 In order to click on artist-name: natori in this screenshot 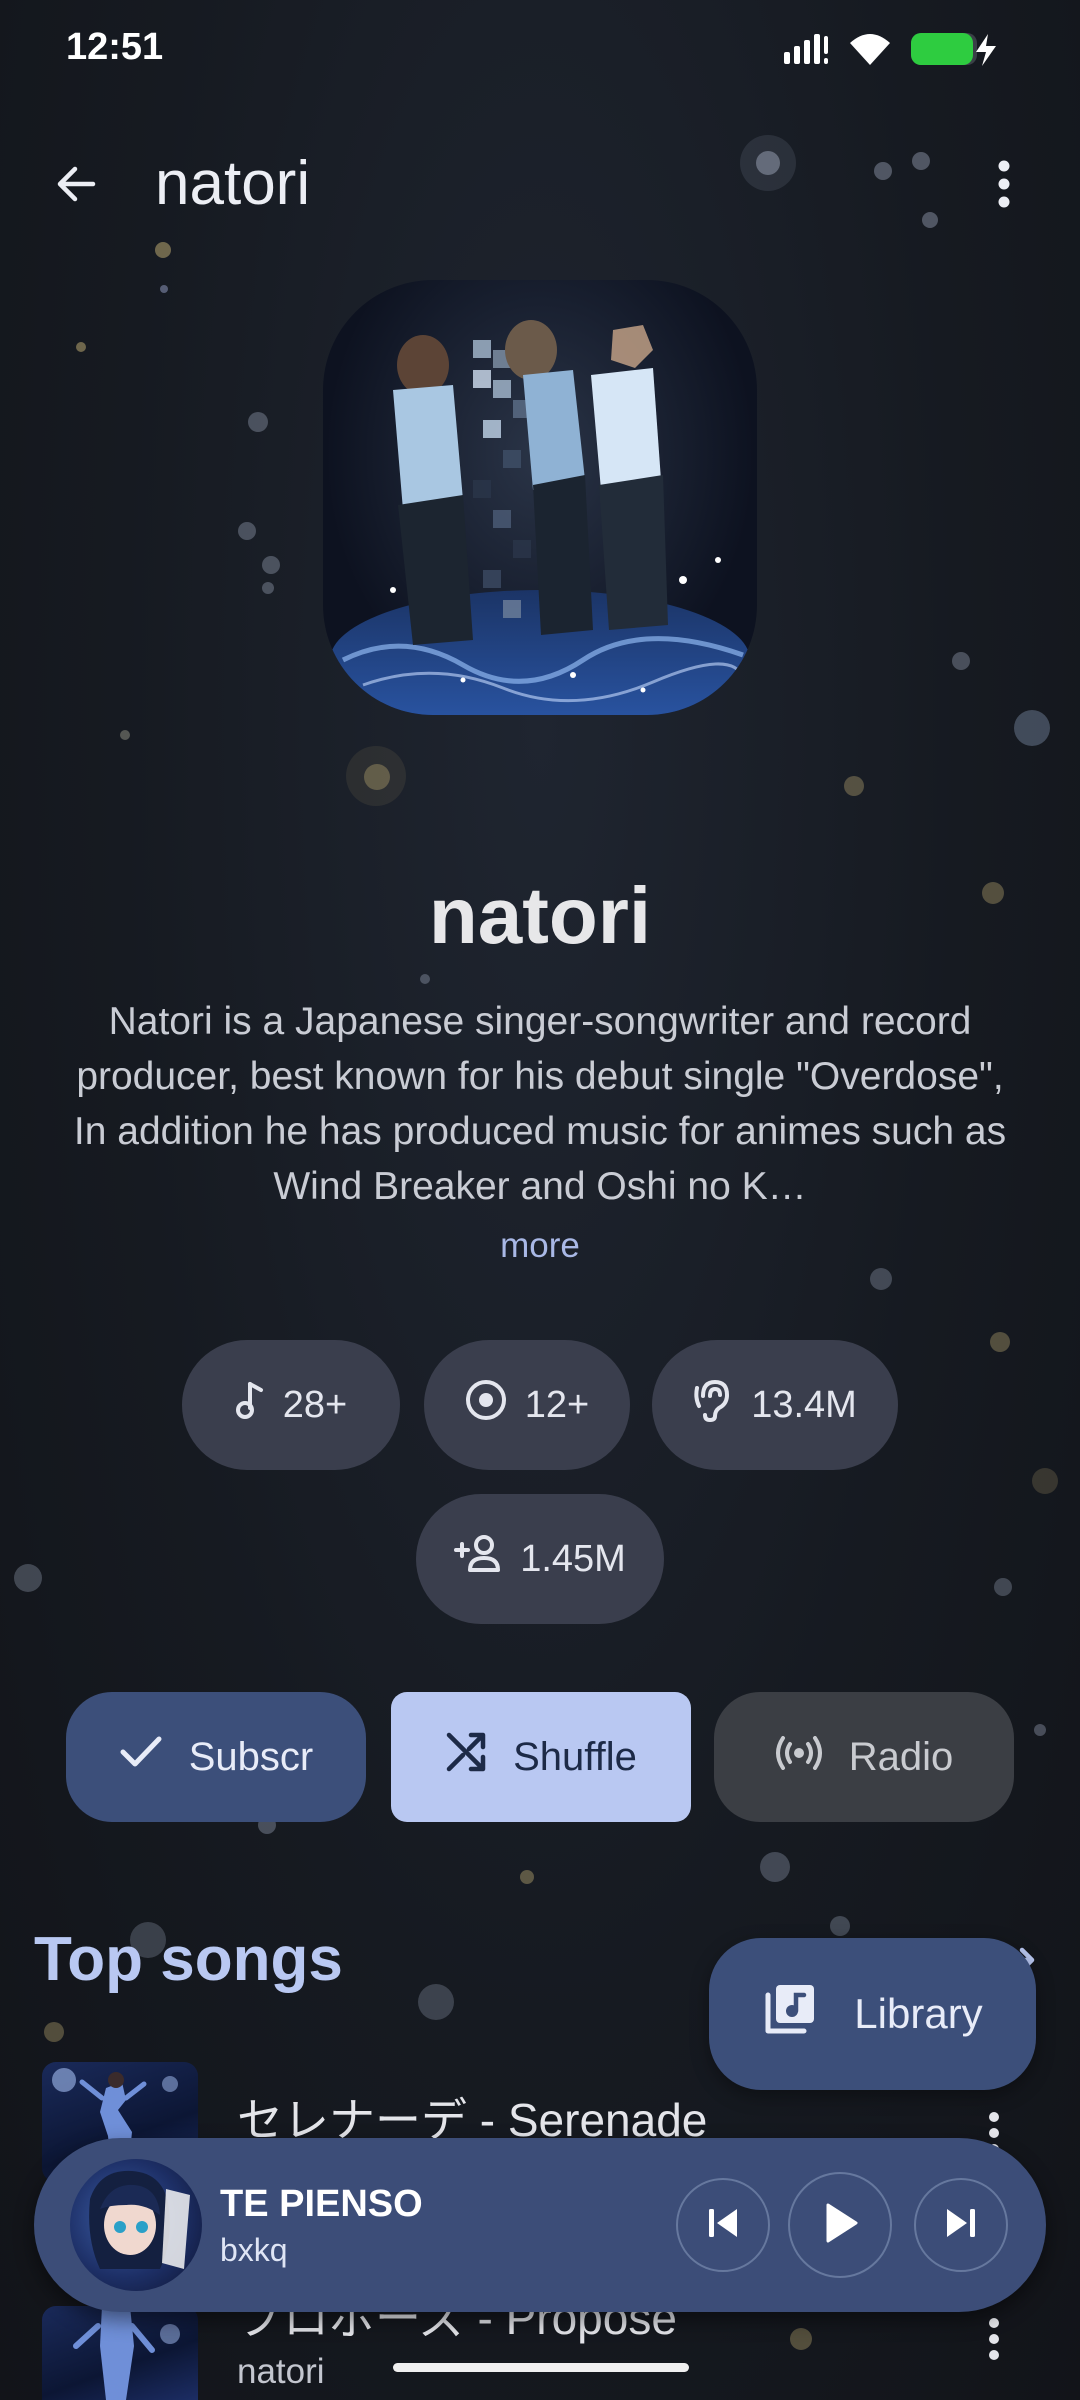, I will do `click(540, 915)`.